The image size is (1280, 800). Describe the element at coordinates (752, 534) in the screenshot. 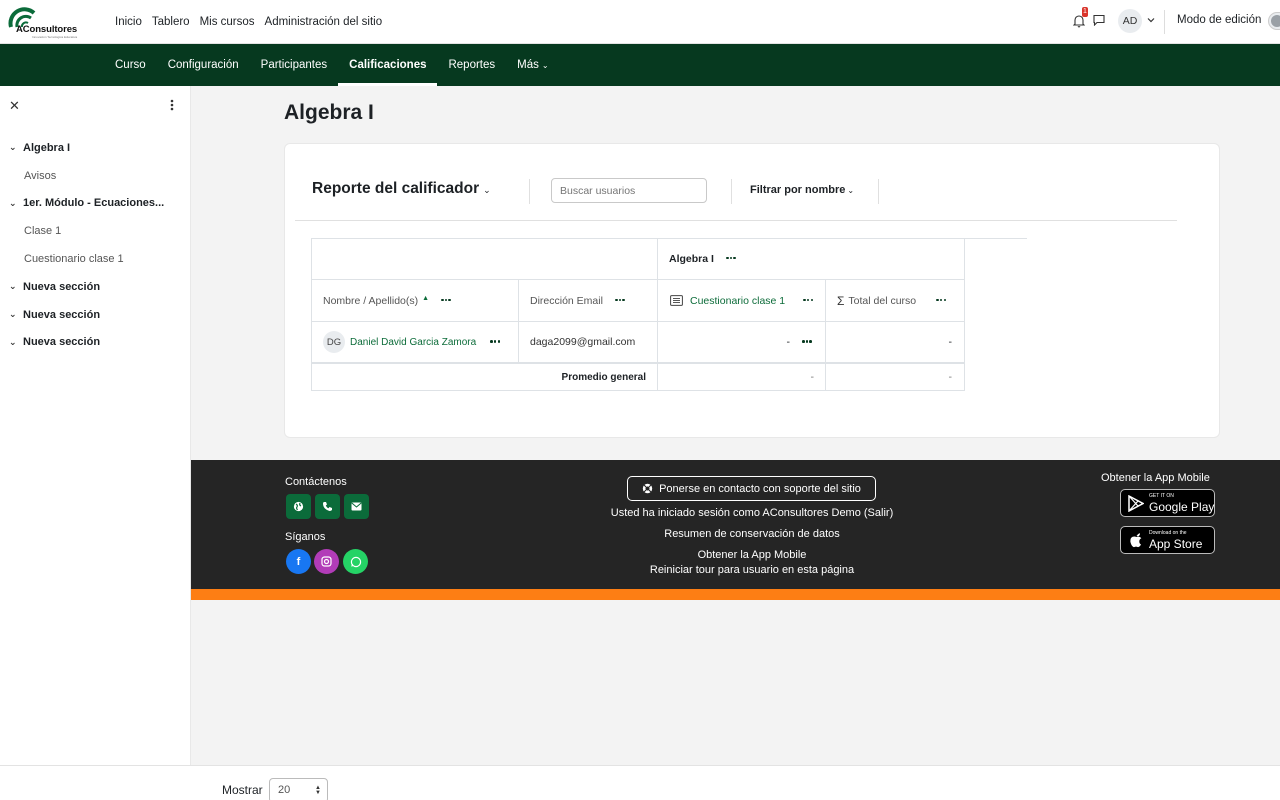

I see `data-retention-link: Resumen de conservación de datos` at that location.